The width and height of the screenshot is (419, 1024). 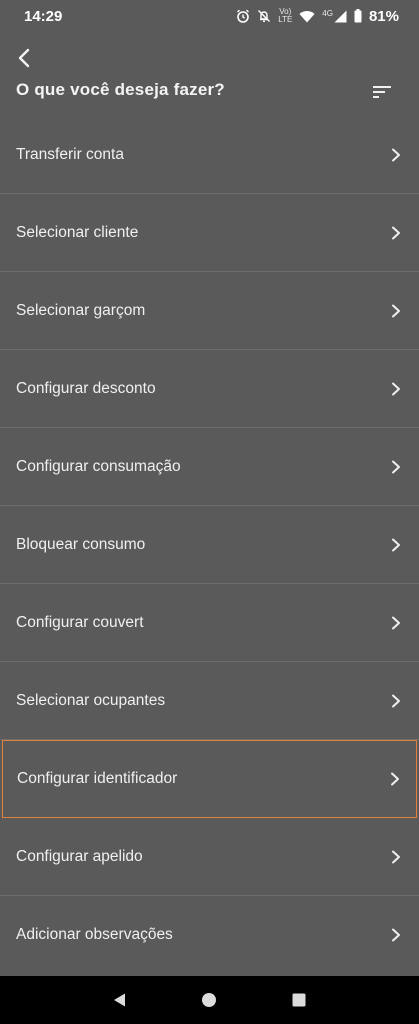 What do you see at coordinates (79, 856) in the screenshot?
I see `menu-item-label: Configurar apelido` at bounding box center [79, 856].